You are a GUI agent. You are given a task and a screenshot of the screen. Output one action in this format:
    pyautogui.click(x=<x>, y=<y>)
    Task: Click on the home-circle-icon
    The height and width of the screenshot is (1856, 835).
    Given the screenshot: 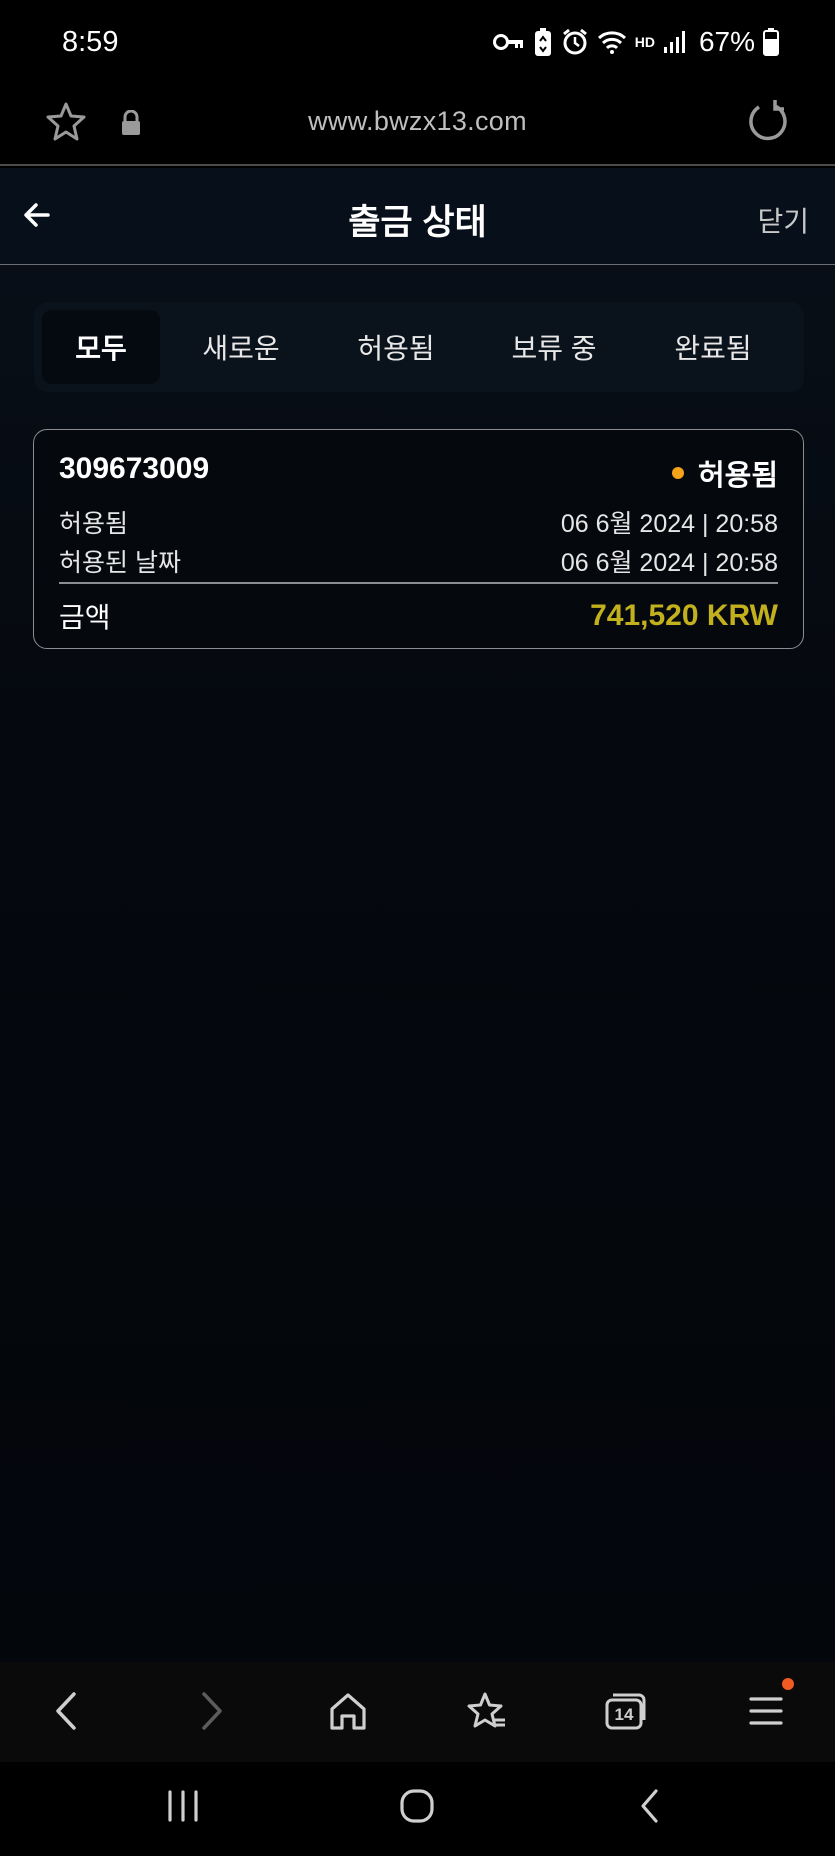 What is the action you would take?
    pyautogui.click(x=417, y=1808)
    